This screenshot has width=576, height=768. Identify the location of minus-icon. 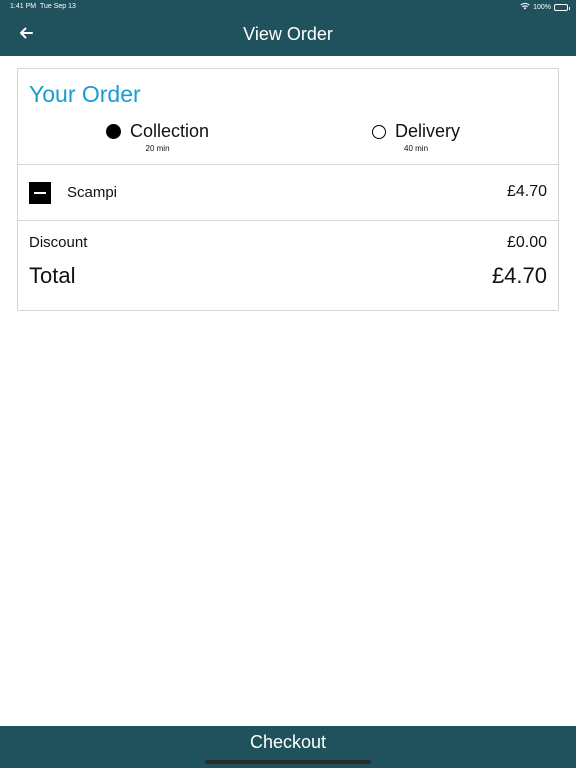
(40, 193).